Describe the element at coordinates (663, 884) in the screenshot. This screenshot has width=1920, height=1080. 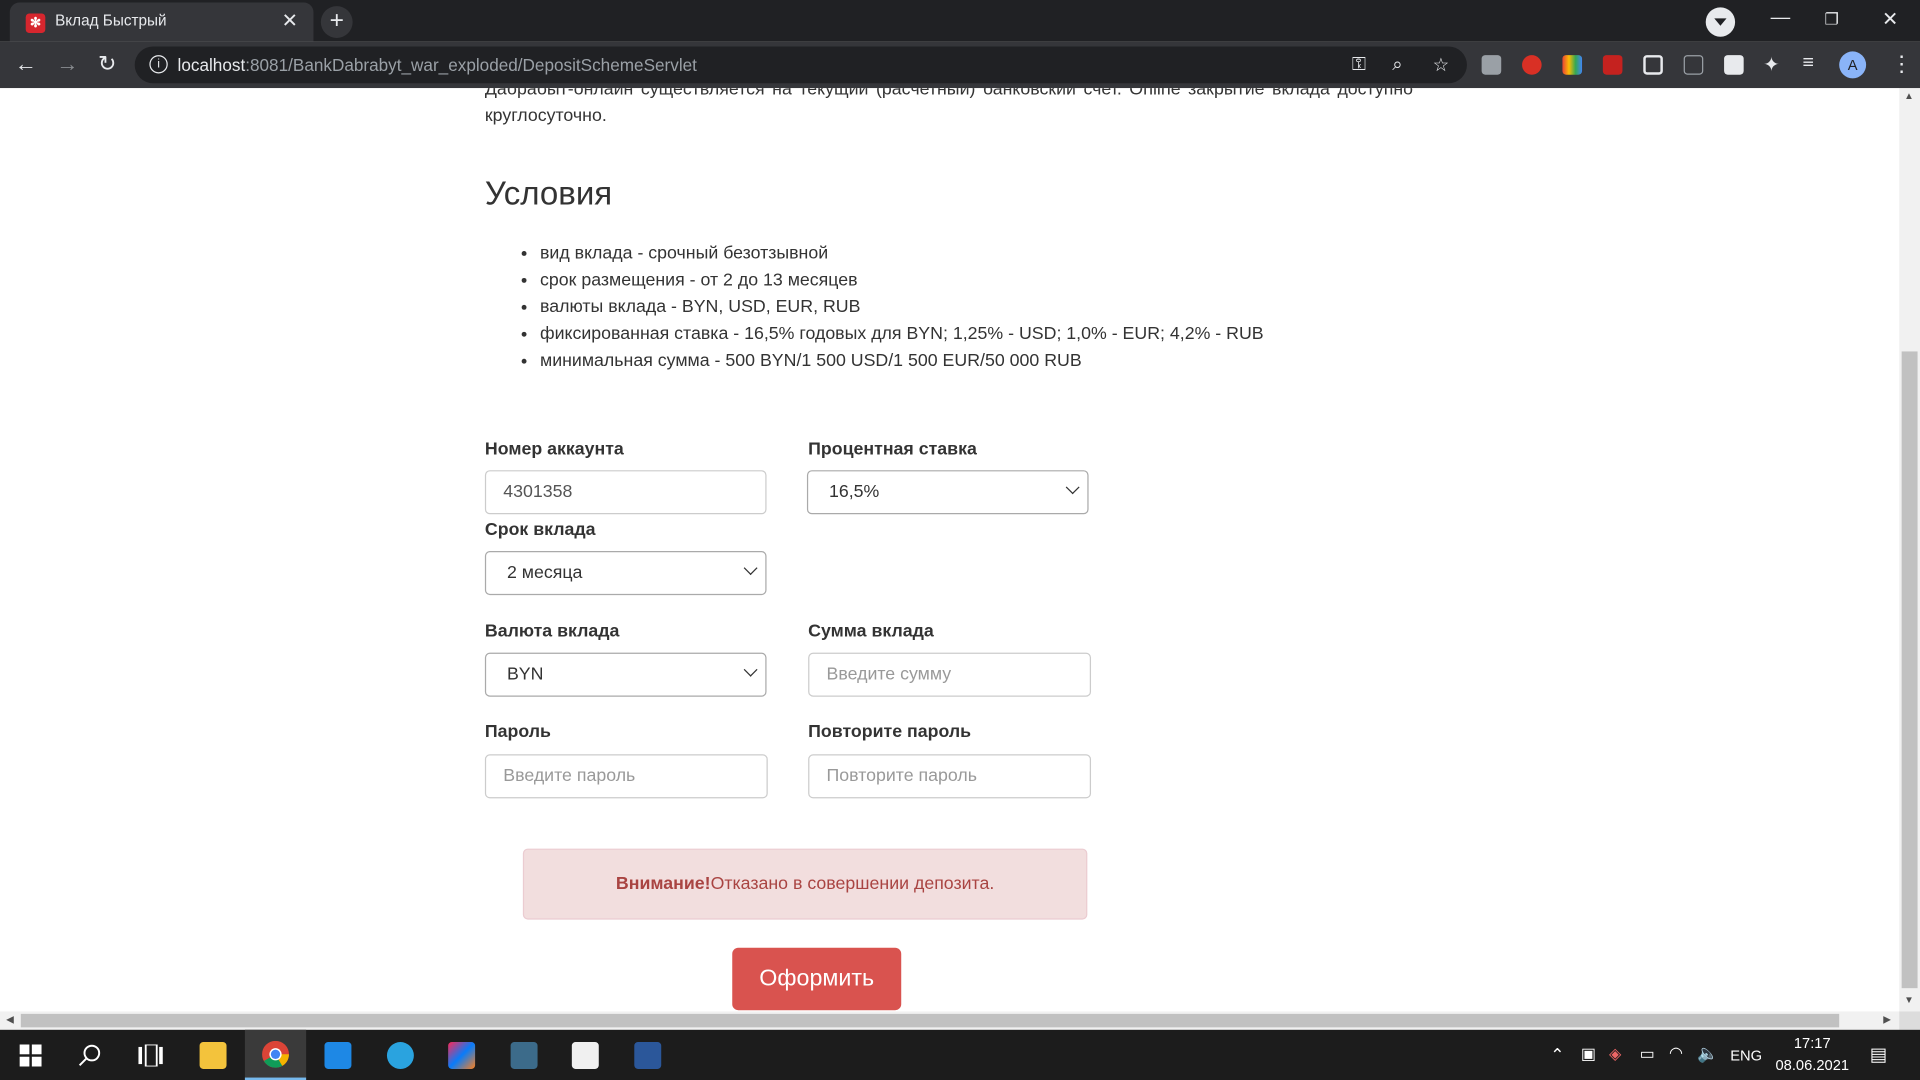
I see `alert-strong: Внимание!` at that location.